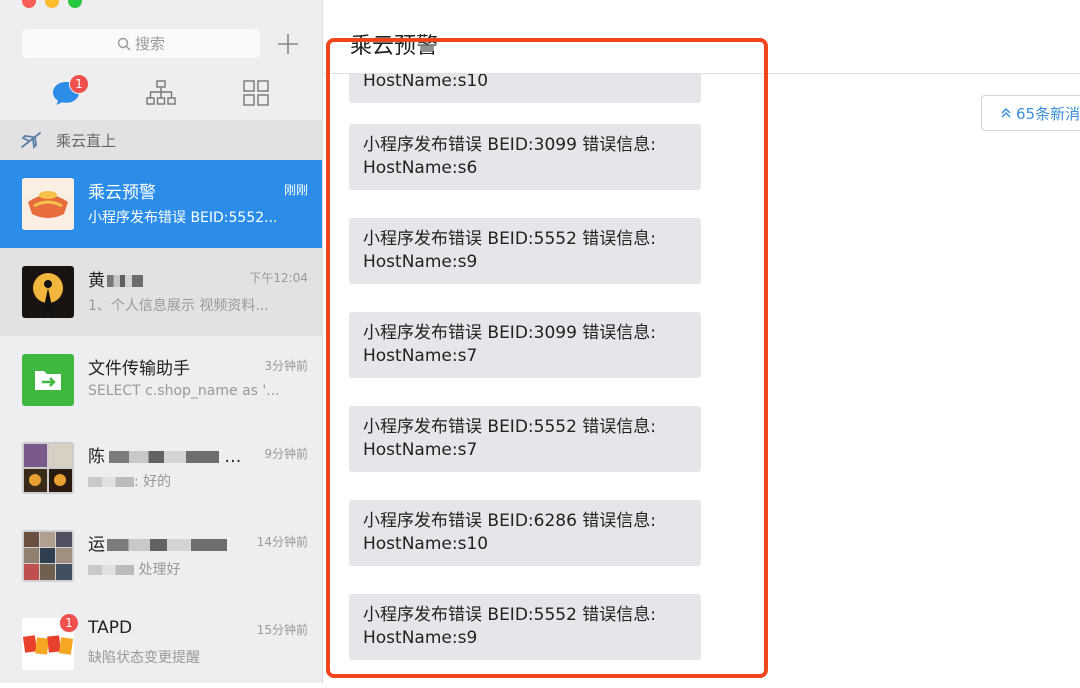 The image size is (1080, 688). What do you see at coordinates (161, 468) in the screenshot?
I see `conversation-item: 陈 … 9分钟前 : 好的` at bounding box center [161, 468].